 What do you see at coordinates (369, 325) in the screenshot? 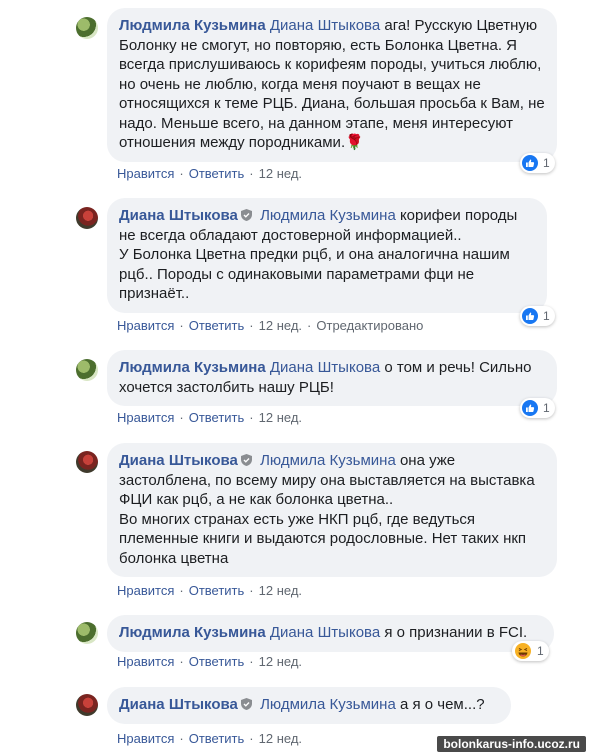
I see `edited-label: Отредактировано` at bounding box center [369, 325].